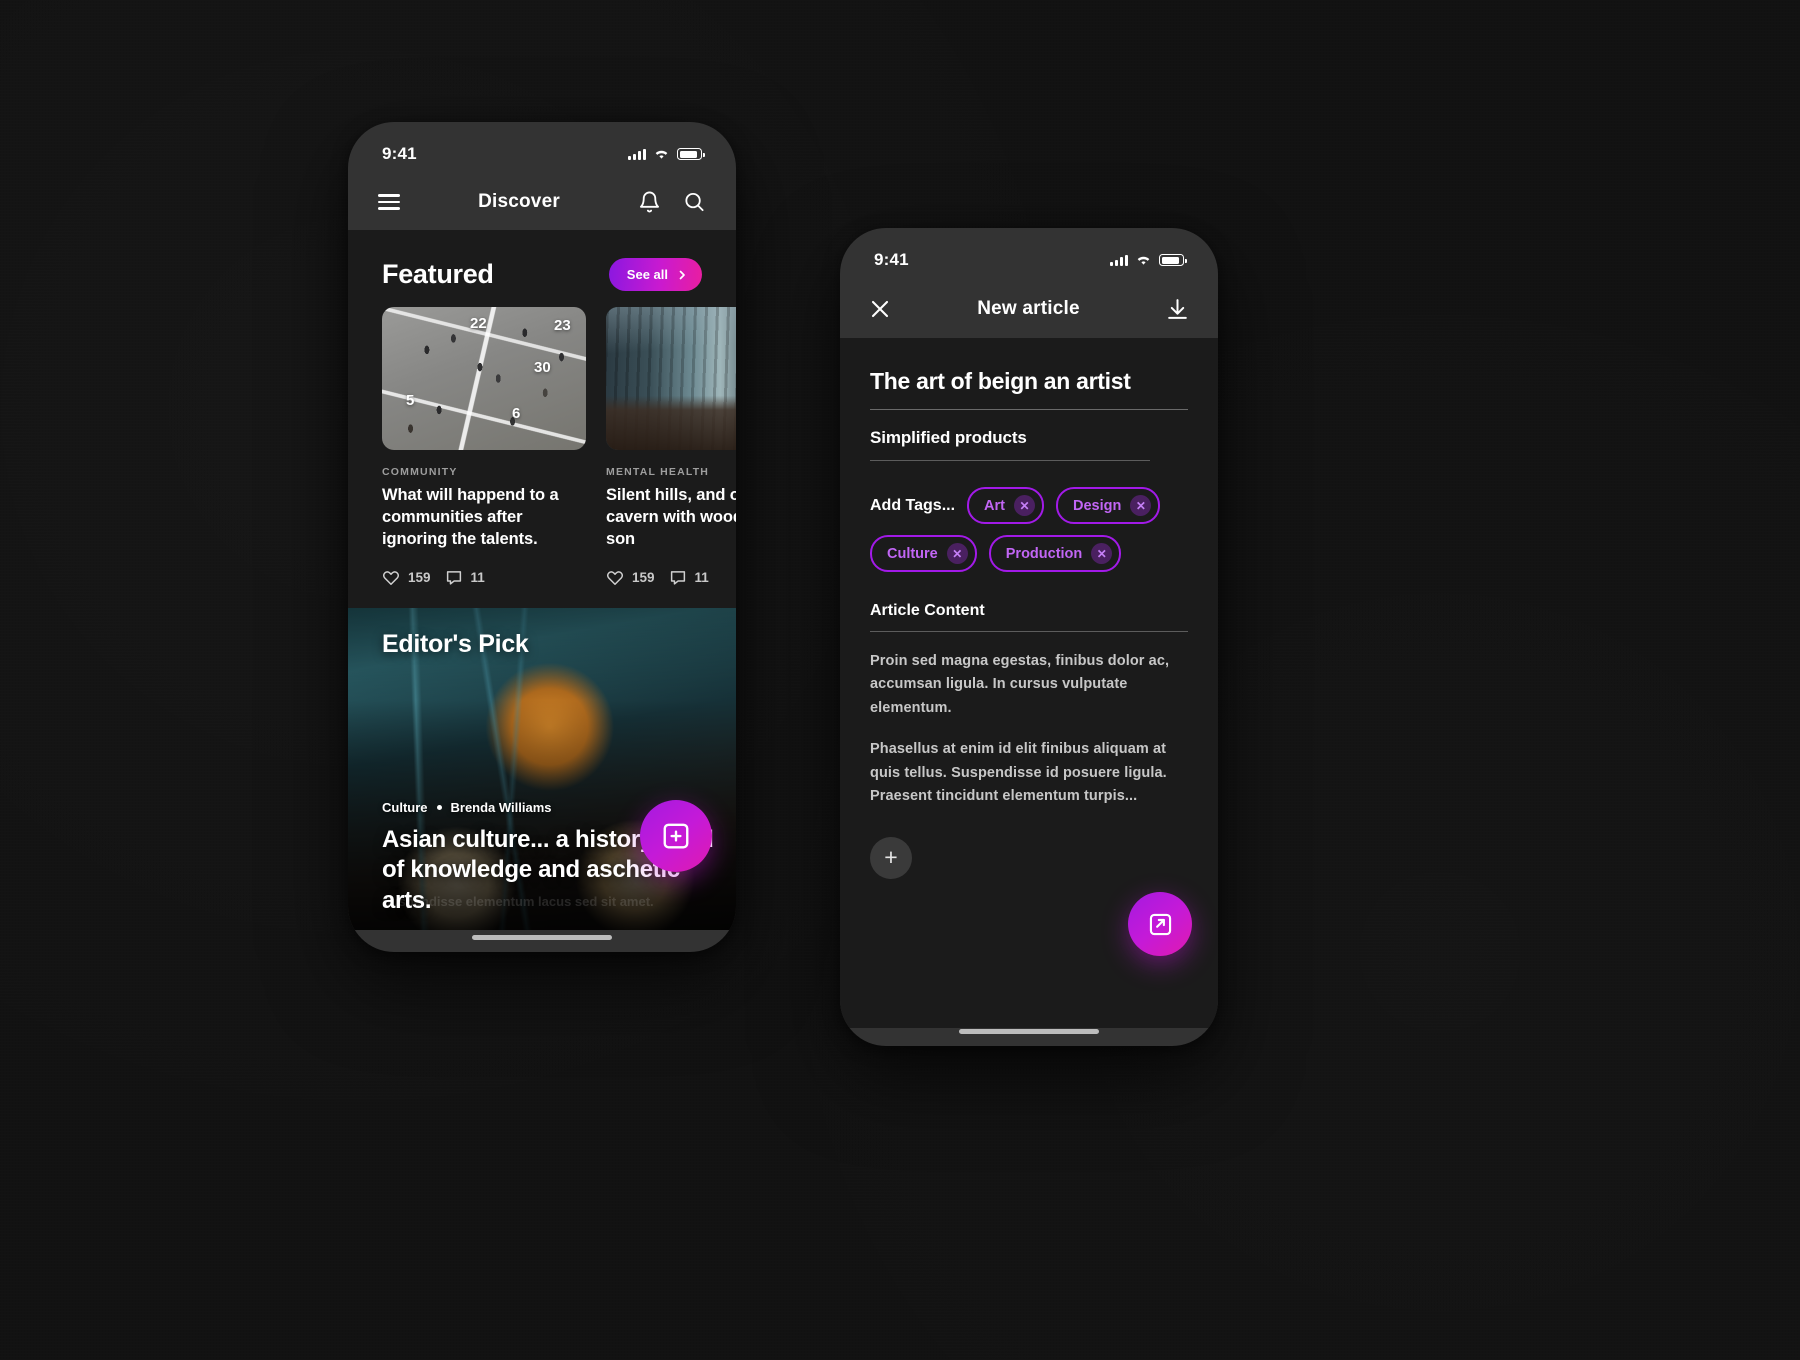 This screenshot has height=1360, width=1800. I want to click on tag-label: Culture, so click(912, 553).